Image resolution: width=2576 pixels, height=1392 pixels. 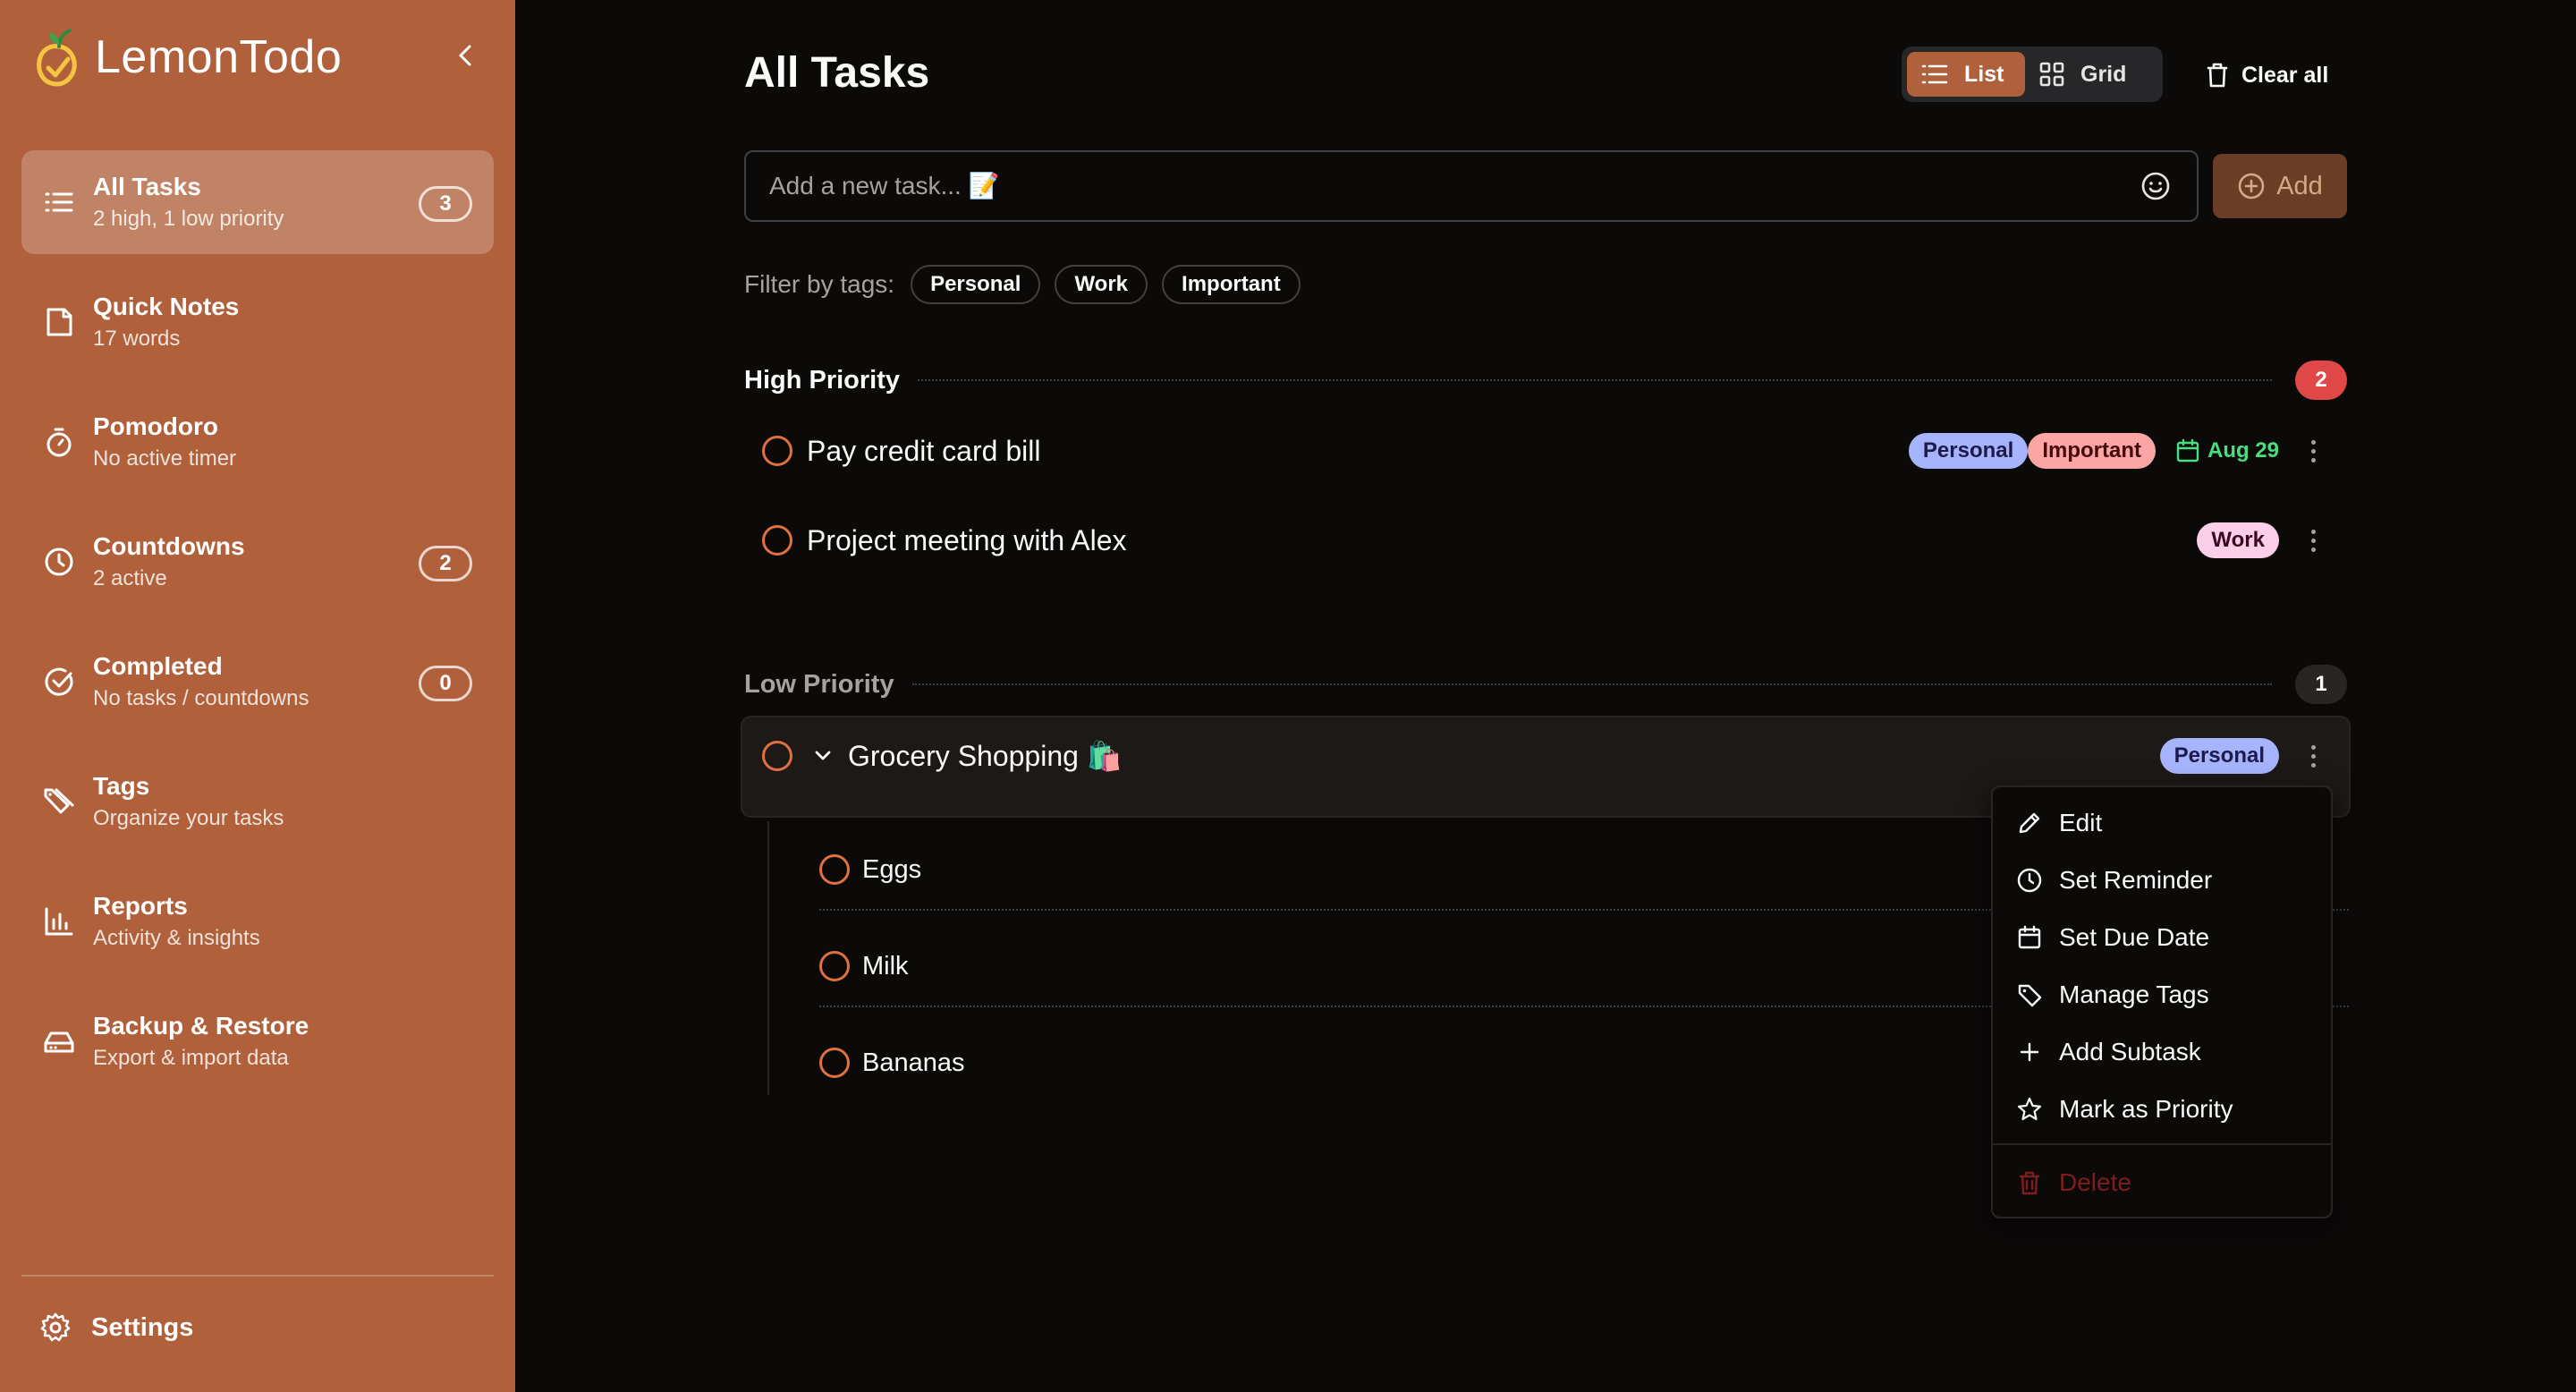 What do you see at coordinates (165, 458) in the screenshot?
I see `sidebar-item-subtitle: No active timer` at bounding box center [165, 458].